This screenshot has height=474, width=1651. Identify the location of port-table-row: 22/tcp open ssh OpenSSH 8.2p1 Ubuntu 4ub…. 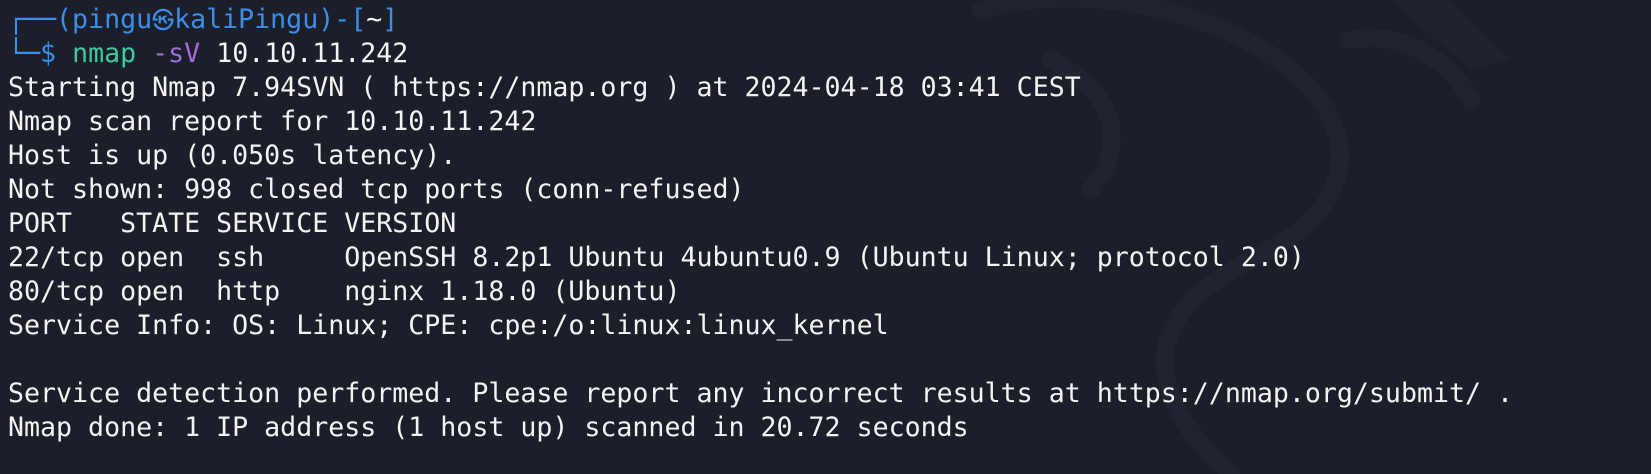
(656, 257).